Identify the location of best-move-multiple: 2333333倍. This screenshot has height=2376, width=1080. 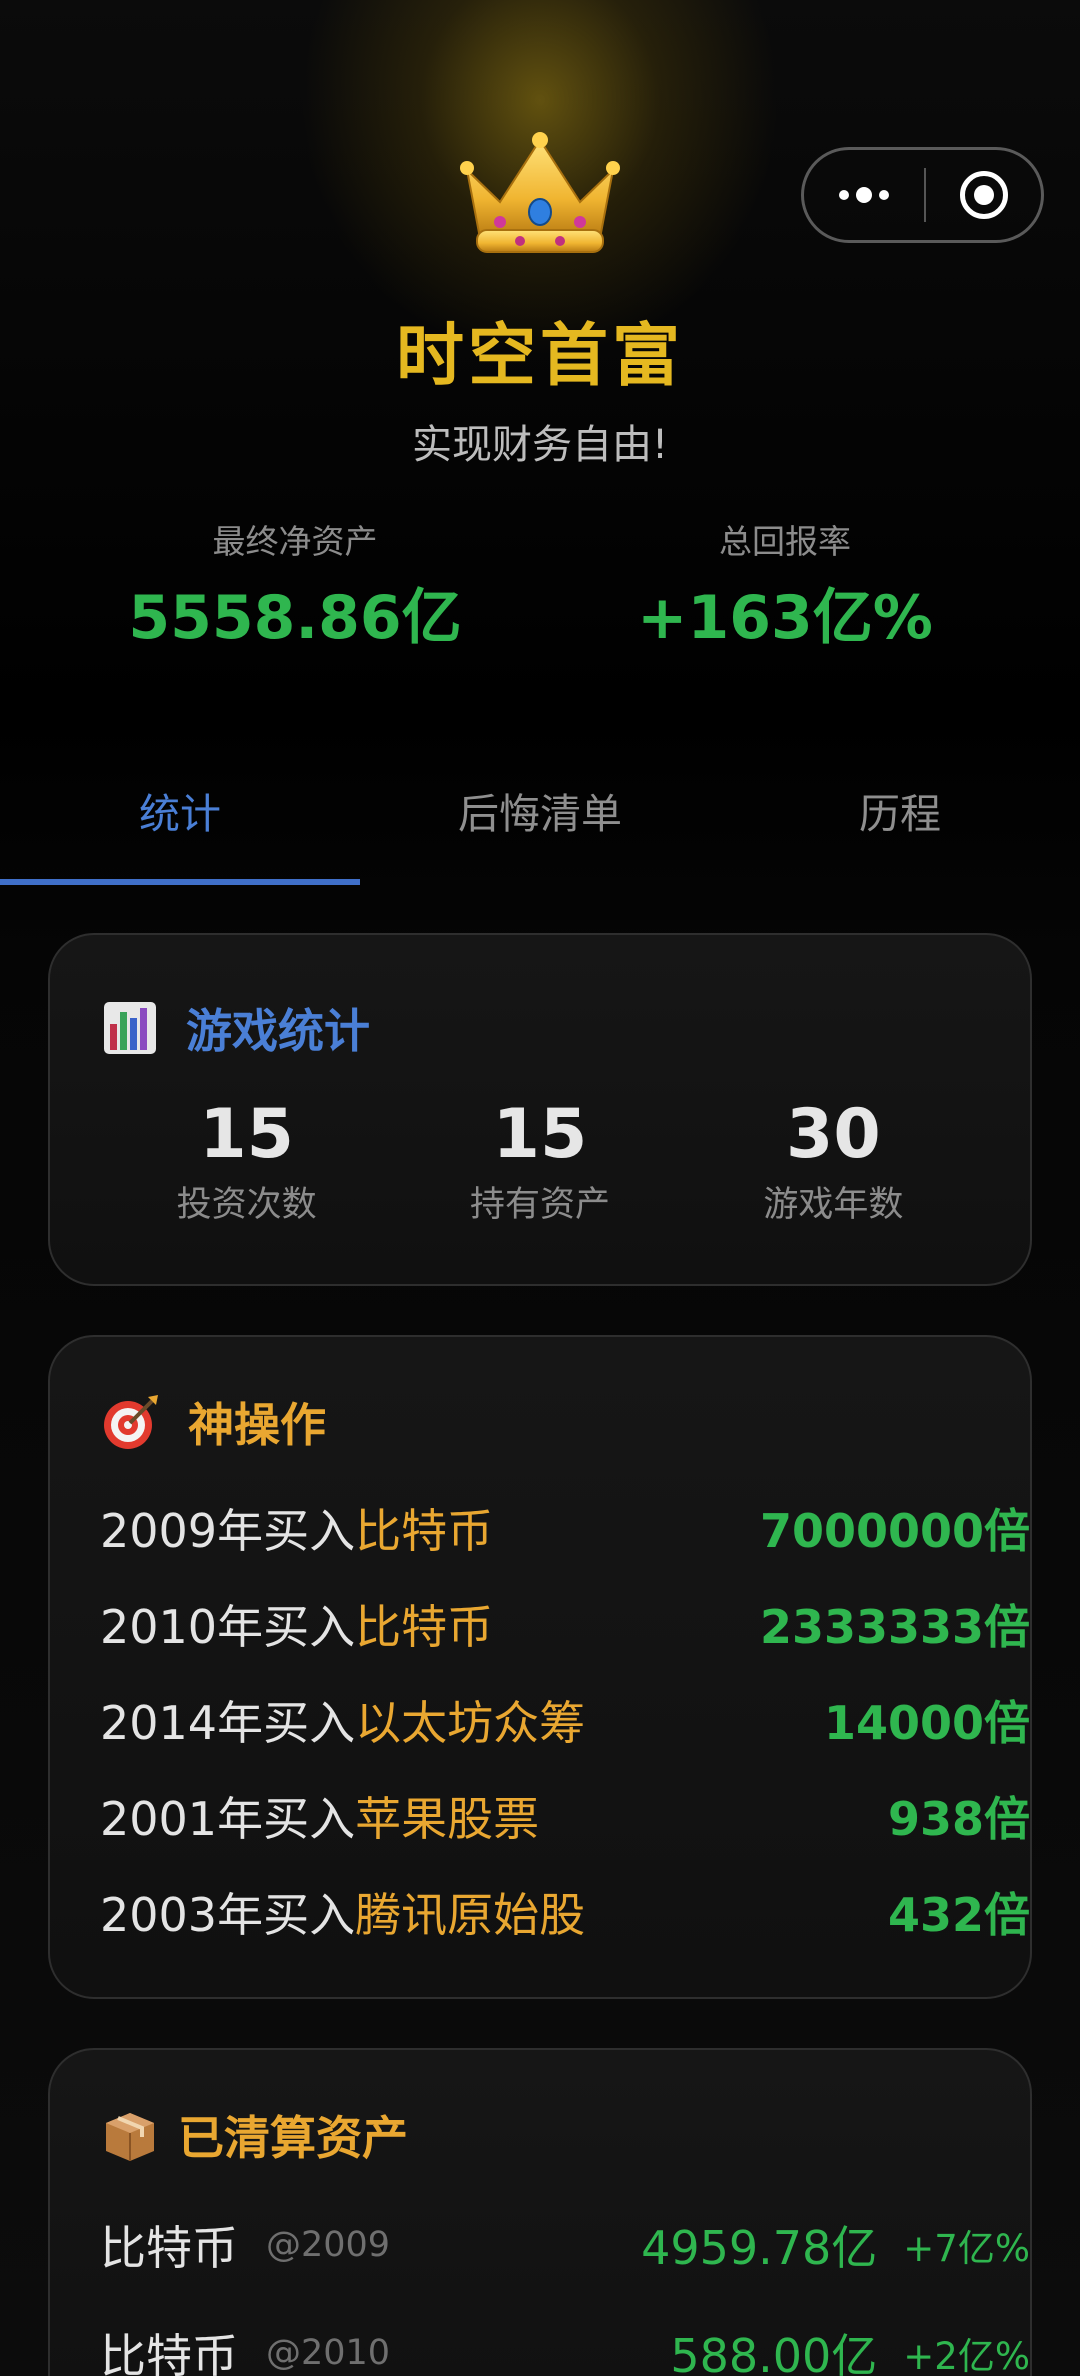
(894, 1627).